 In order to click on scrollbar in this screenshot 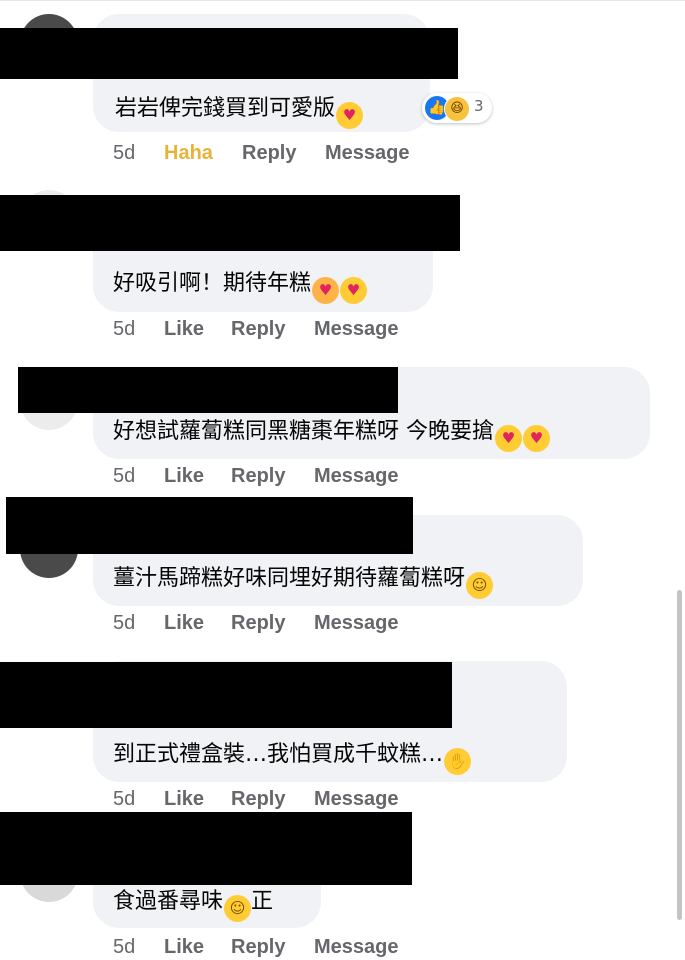, I will do `click(679, 755)`.